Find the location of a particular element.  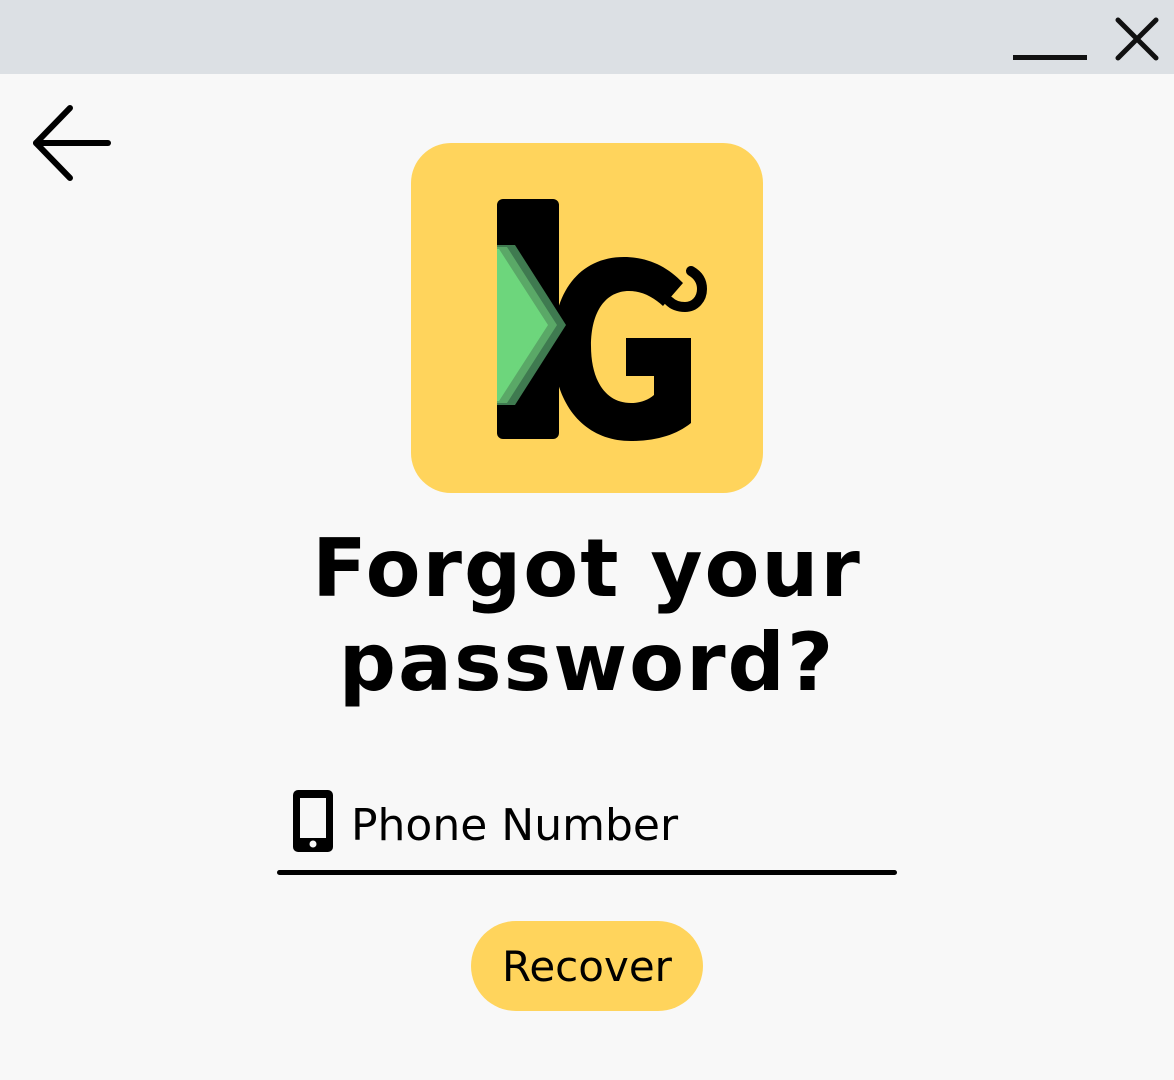

window-titlebar is located at coordinates (587, 37).